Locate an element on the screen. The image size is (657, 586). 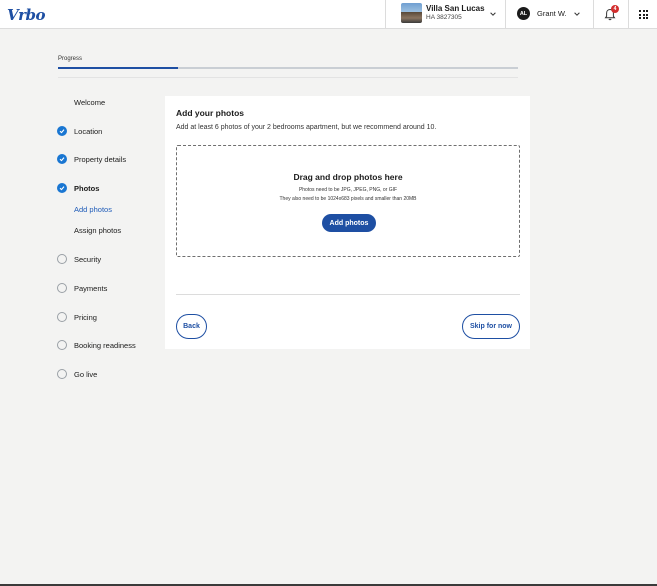
step-location: Location is located at coordinates (79, 131).